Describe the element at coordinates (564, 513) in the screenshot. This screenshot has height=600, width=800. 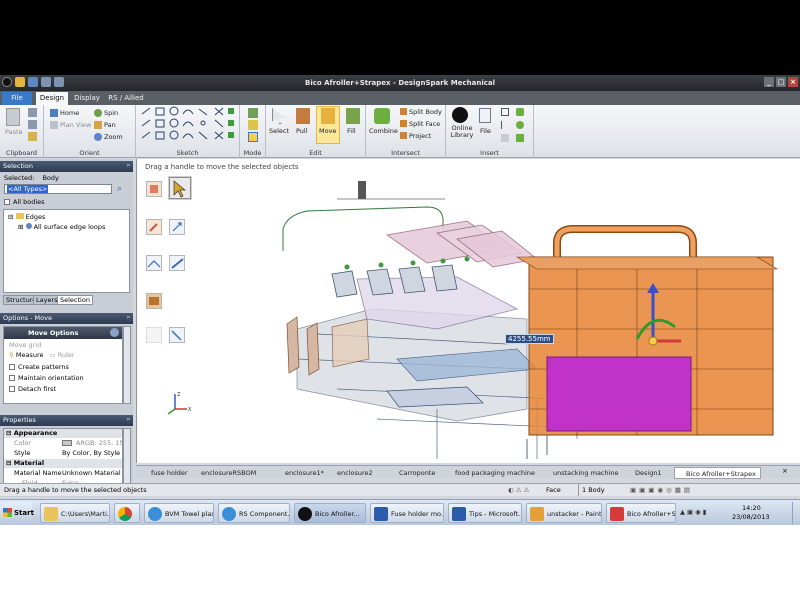
I see `taskbar-paint: unstacker - Paint` at that location.